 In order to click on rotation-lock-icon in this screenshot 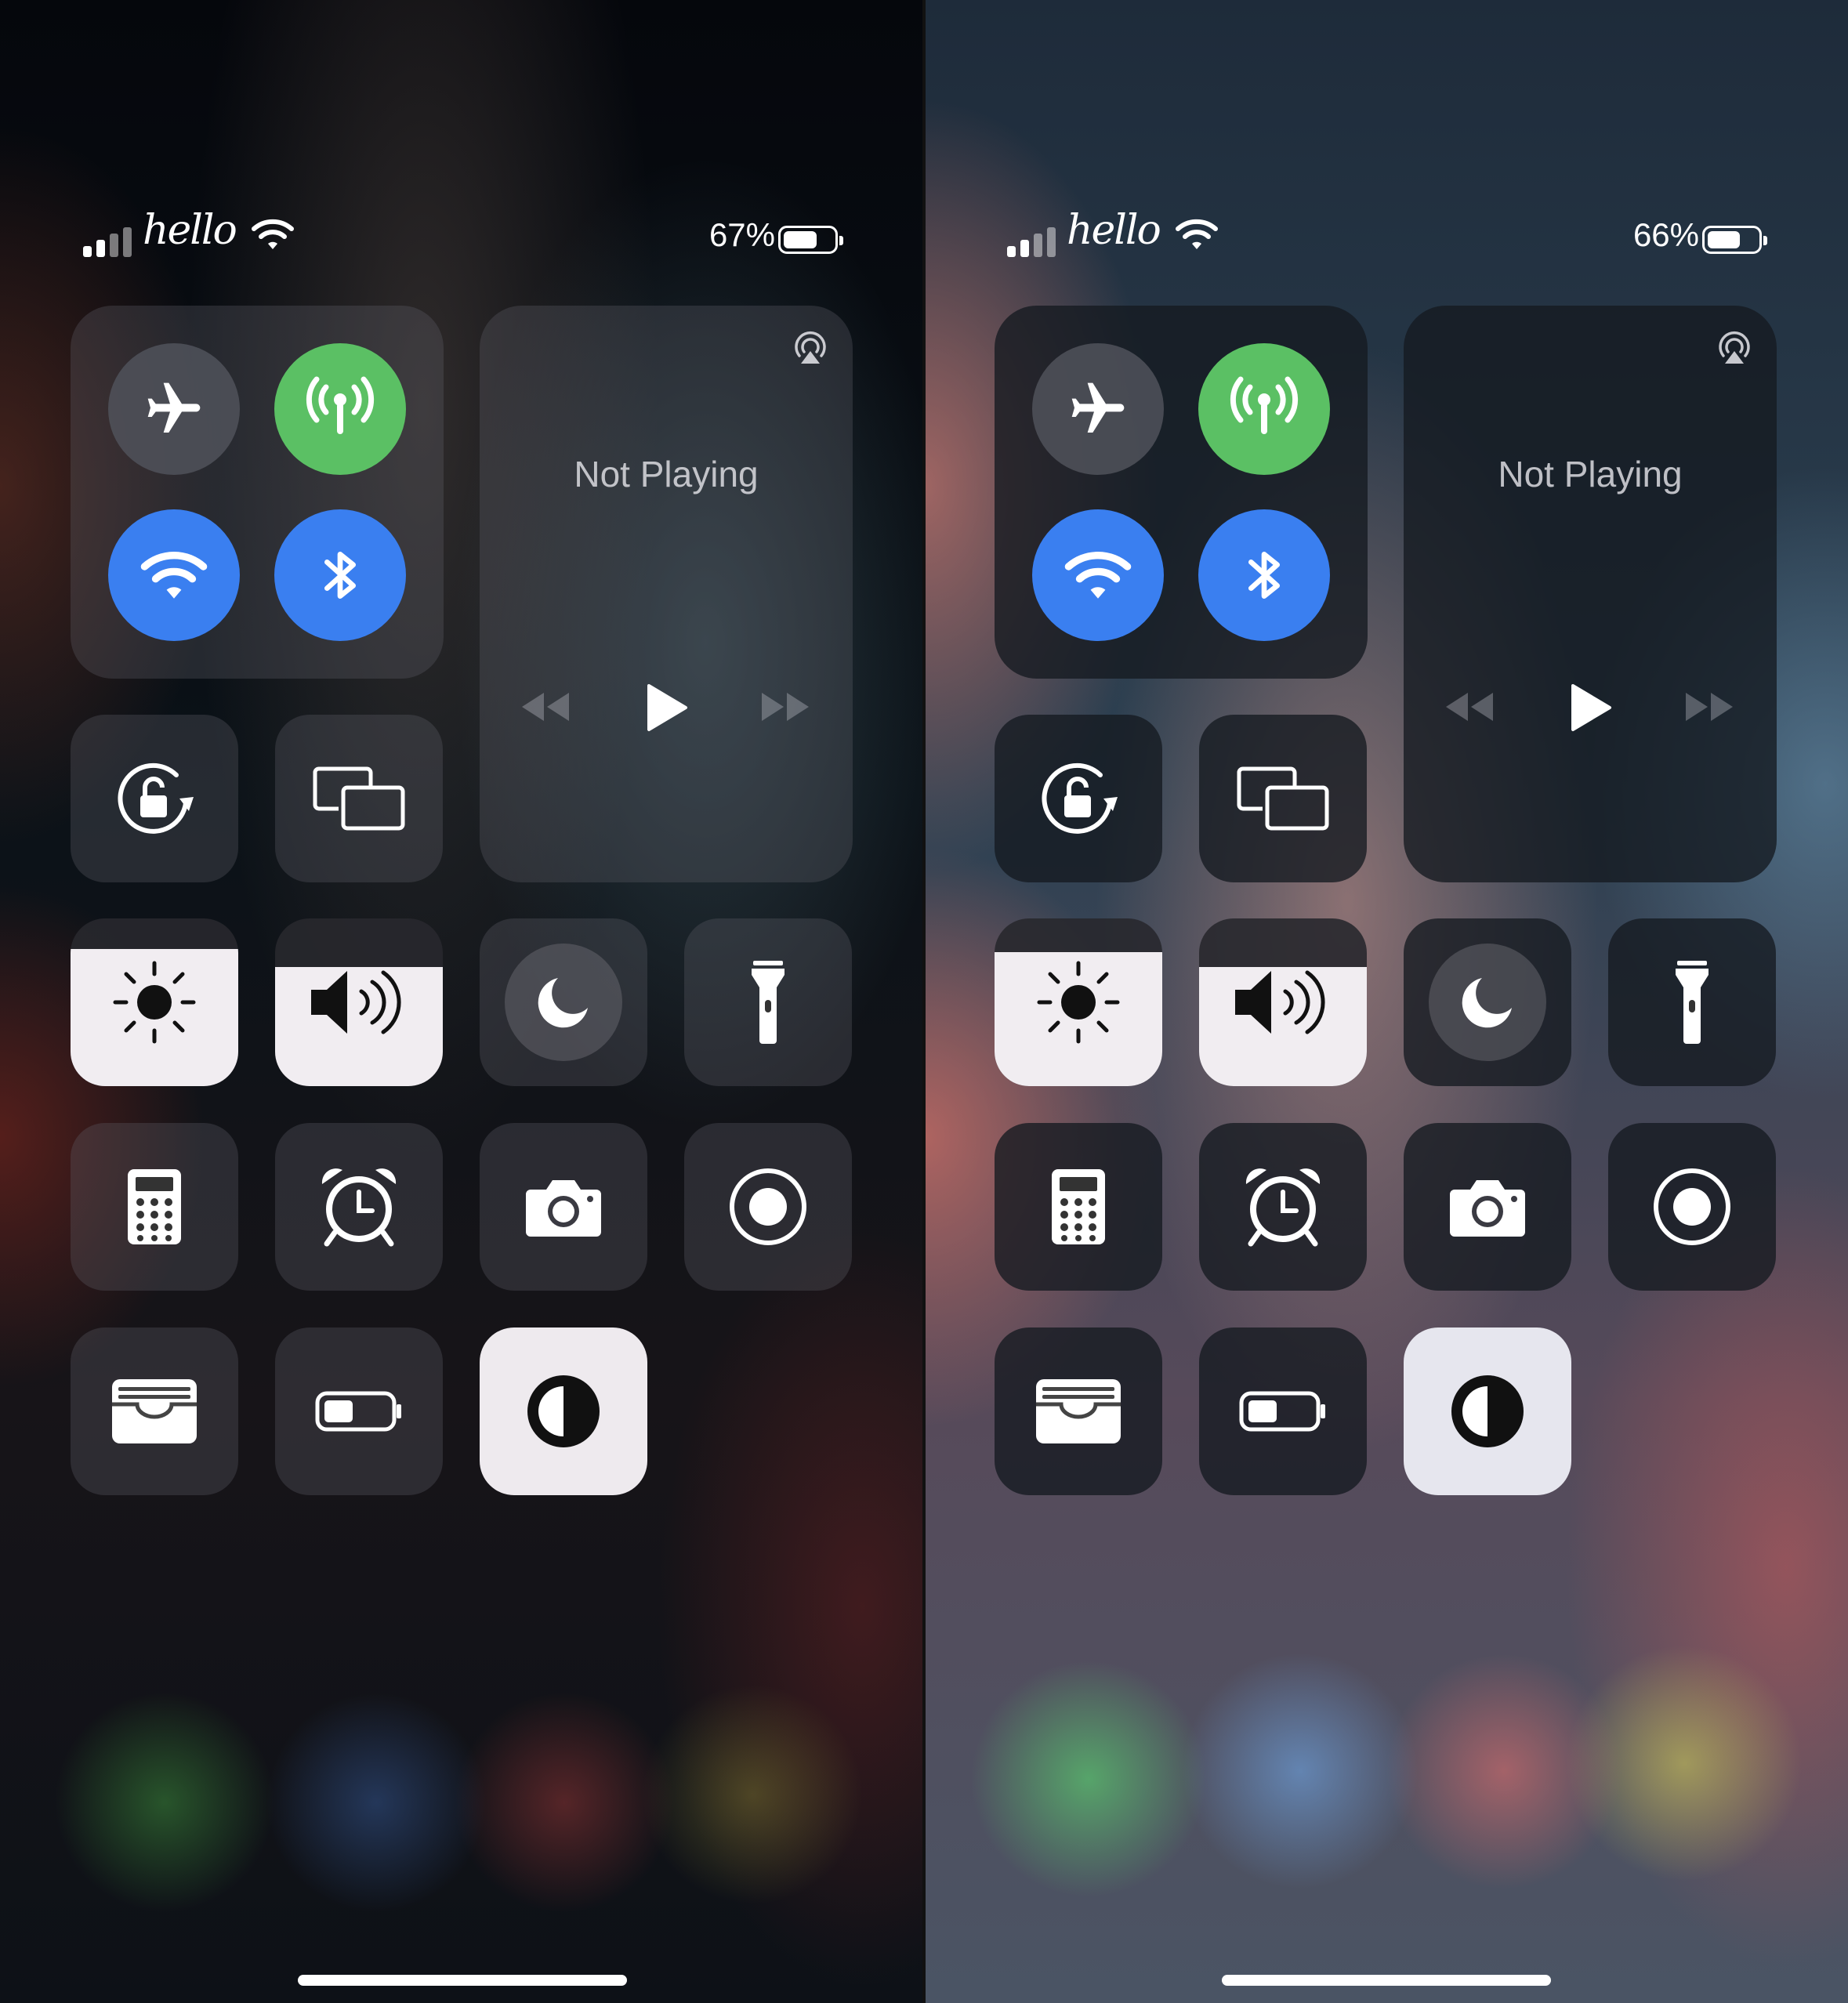, I will do `click(1080, 798)`.